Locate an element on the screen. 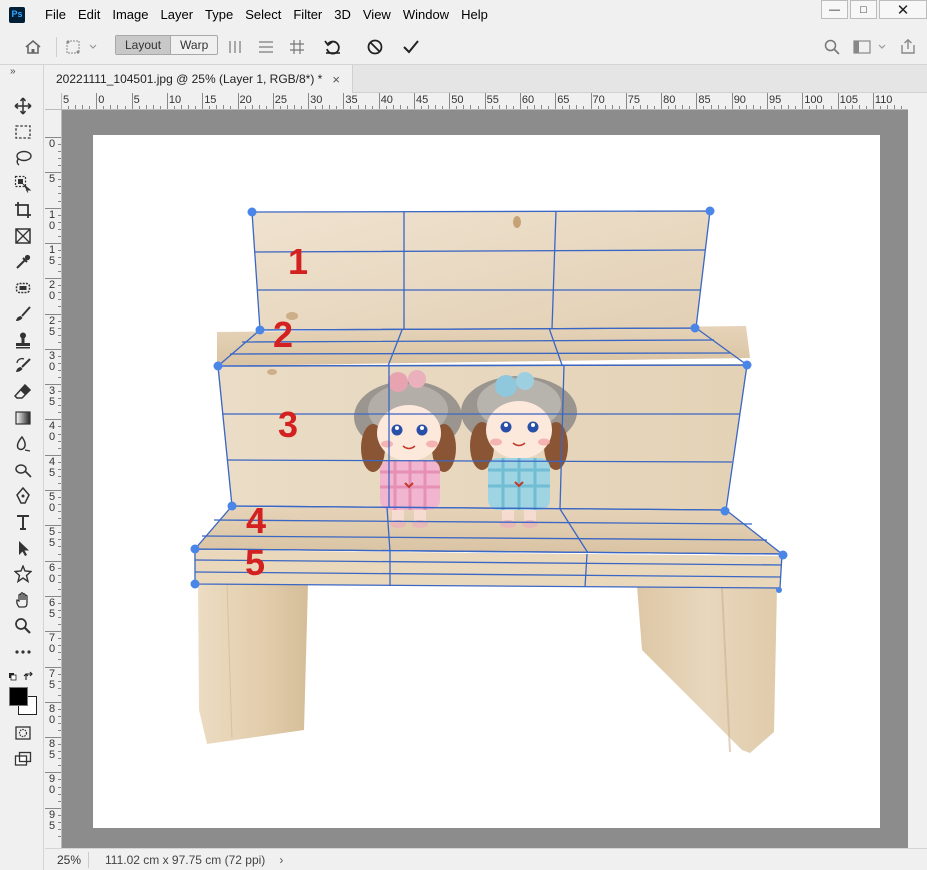 The image size is (927, 870). gradient-tool-icon is located at coordinates (23, 418).